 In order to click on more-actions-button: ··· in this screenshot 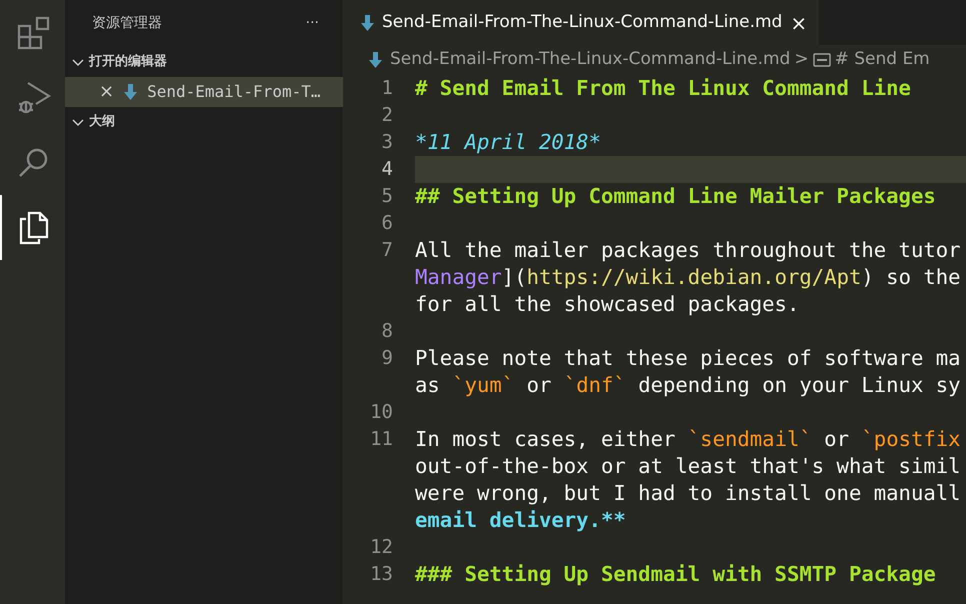, I will do `click(312, 23)`.